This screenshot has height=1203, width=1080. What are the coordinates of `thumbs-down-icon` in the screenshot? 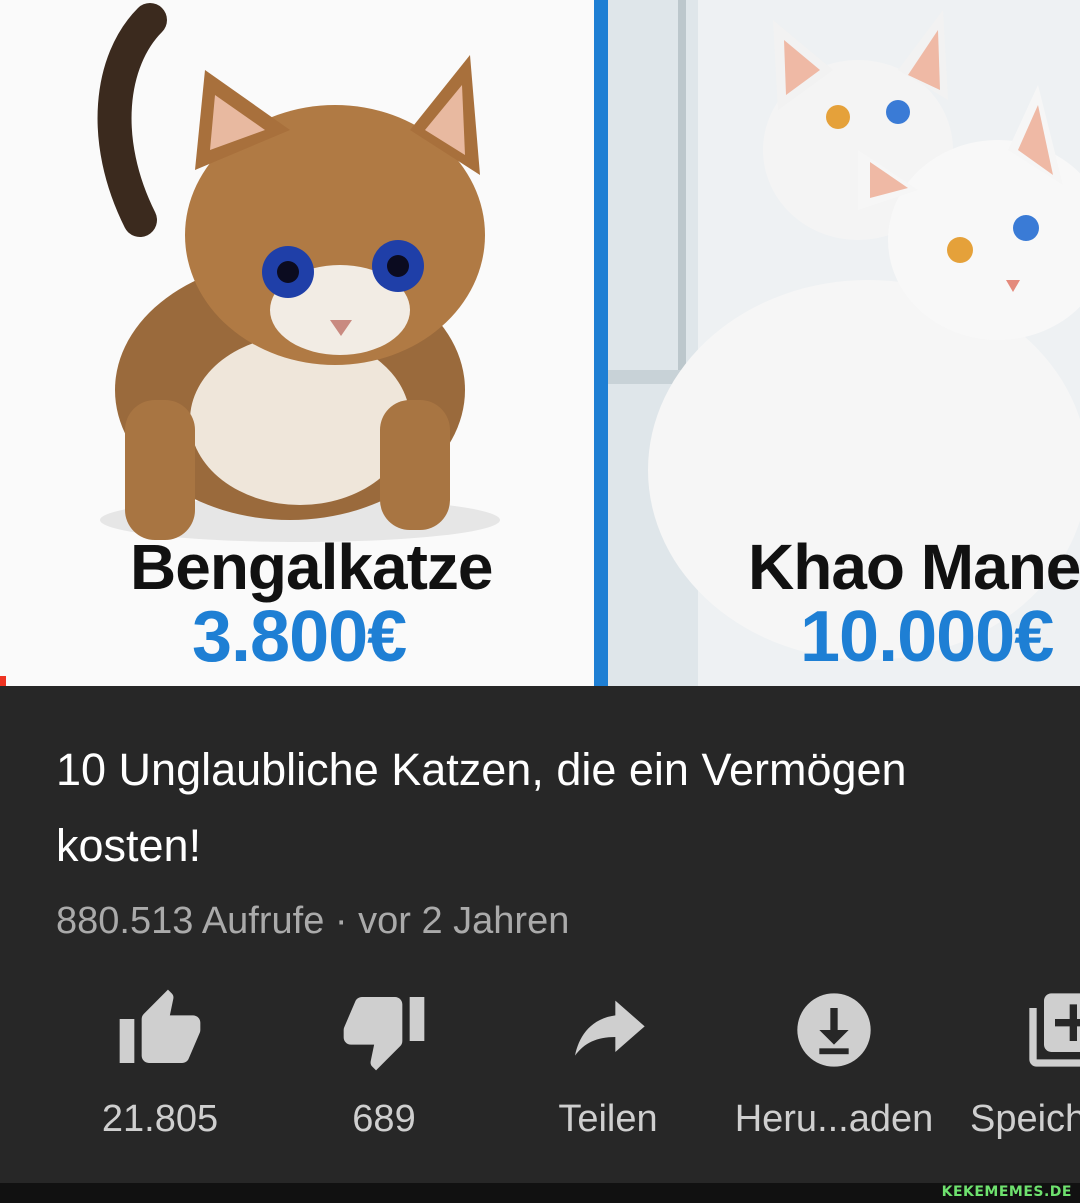 It's located at (384, 1034).